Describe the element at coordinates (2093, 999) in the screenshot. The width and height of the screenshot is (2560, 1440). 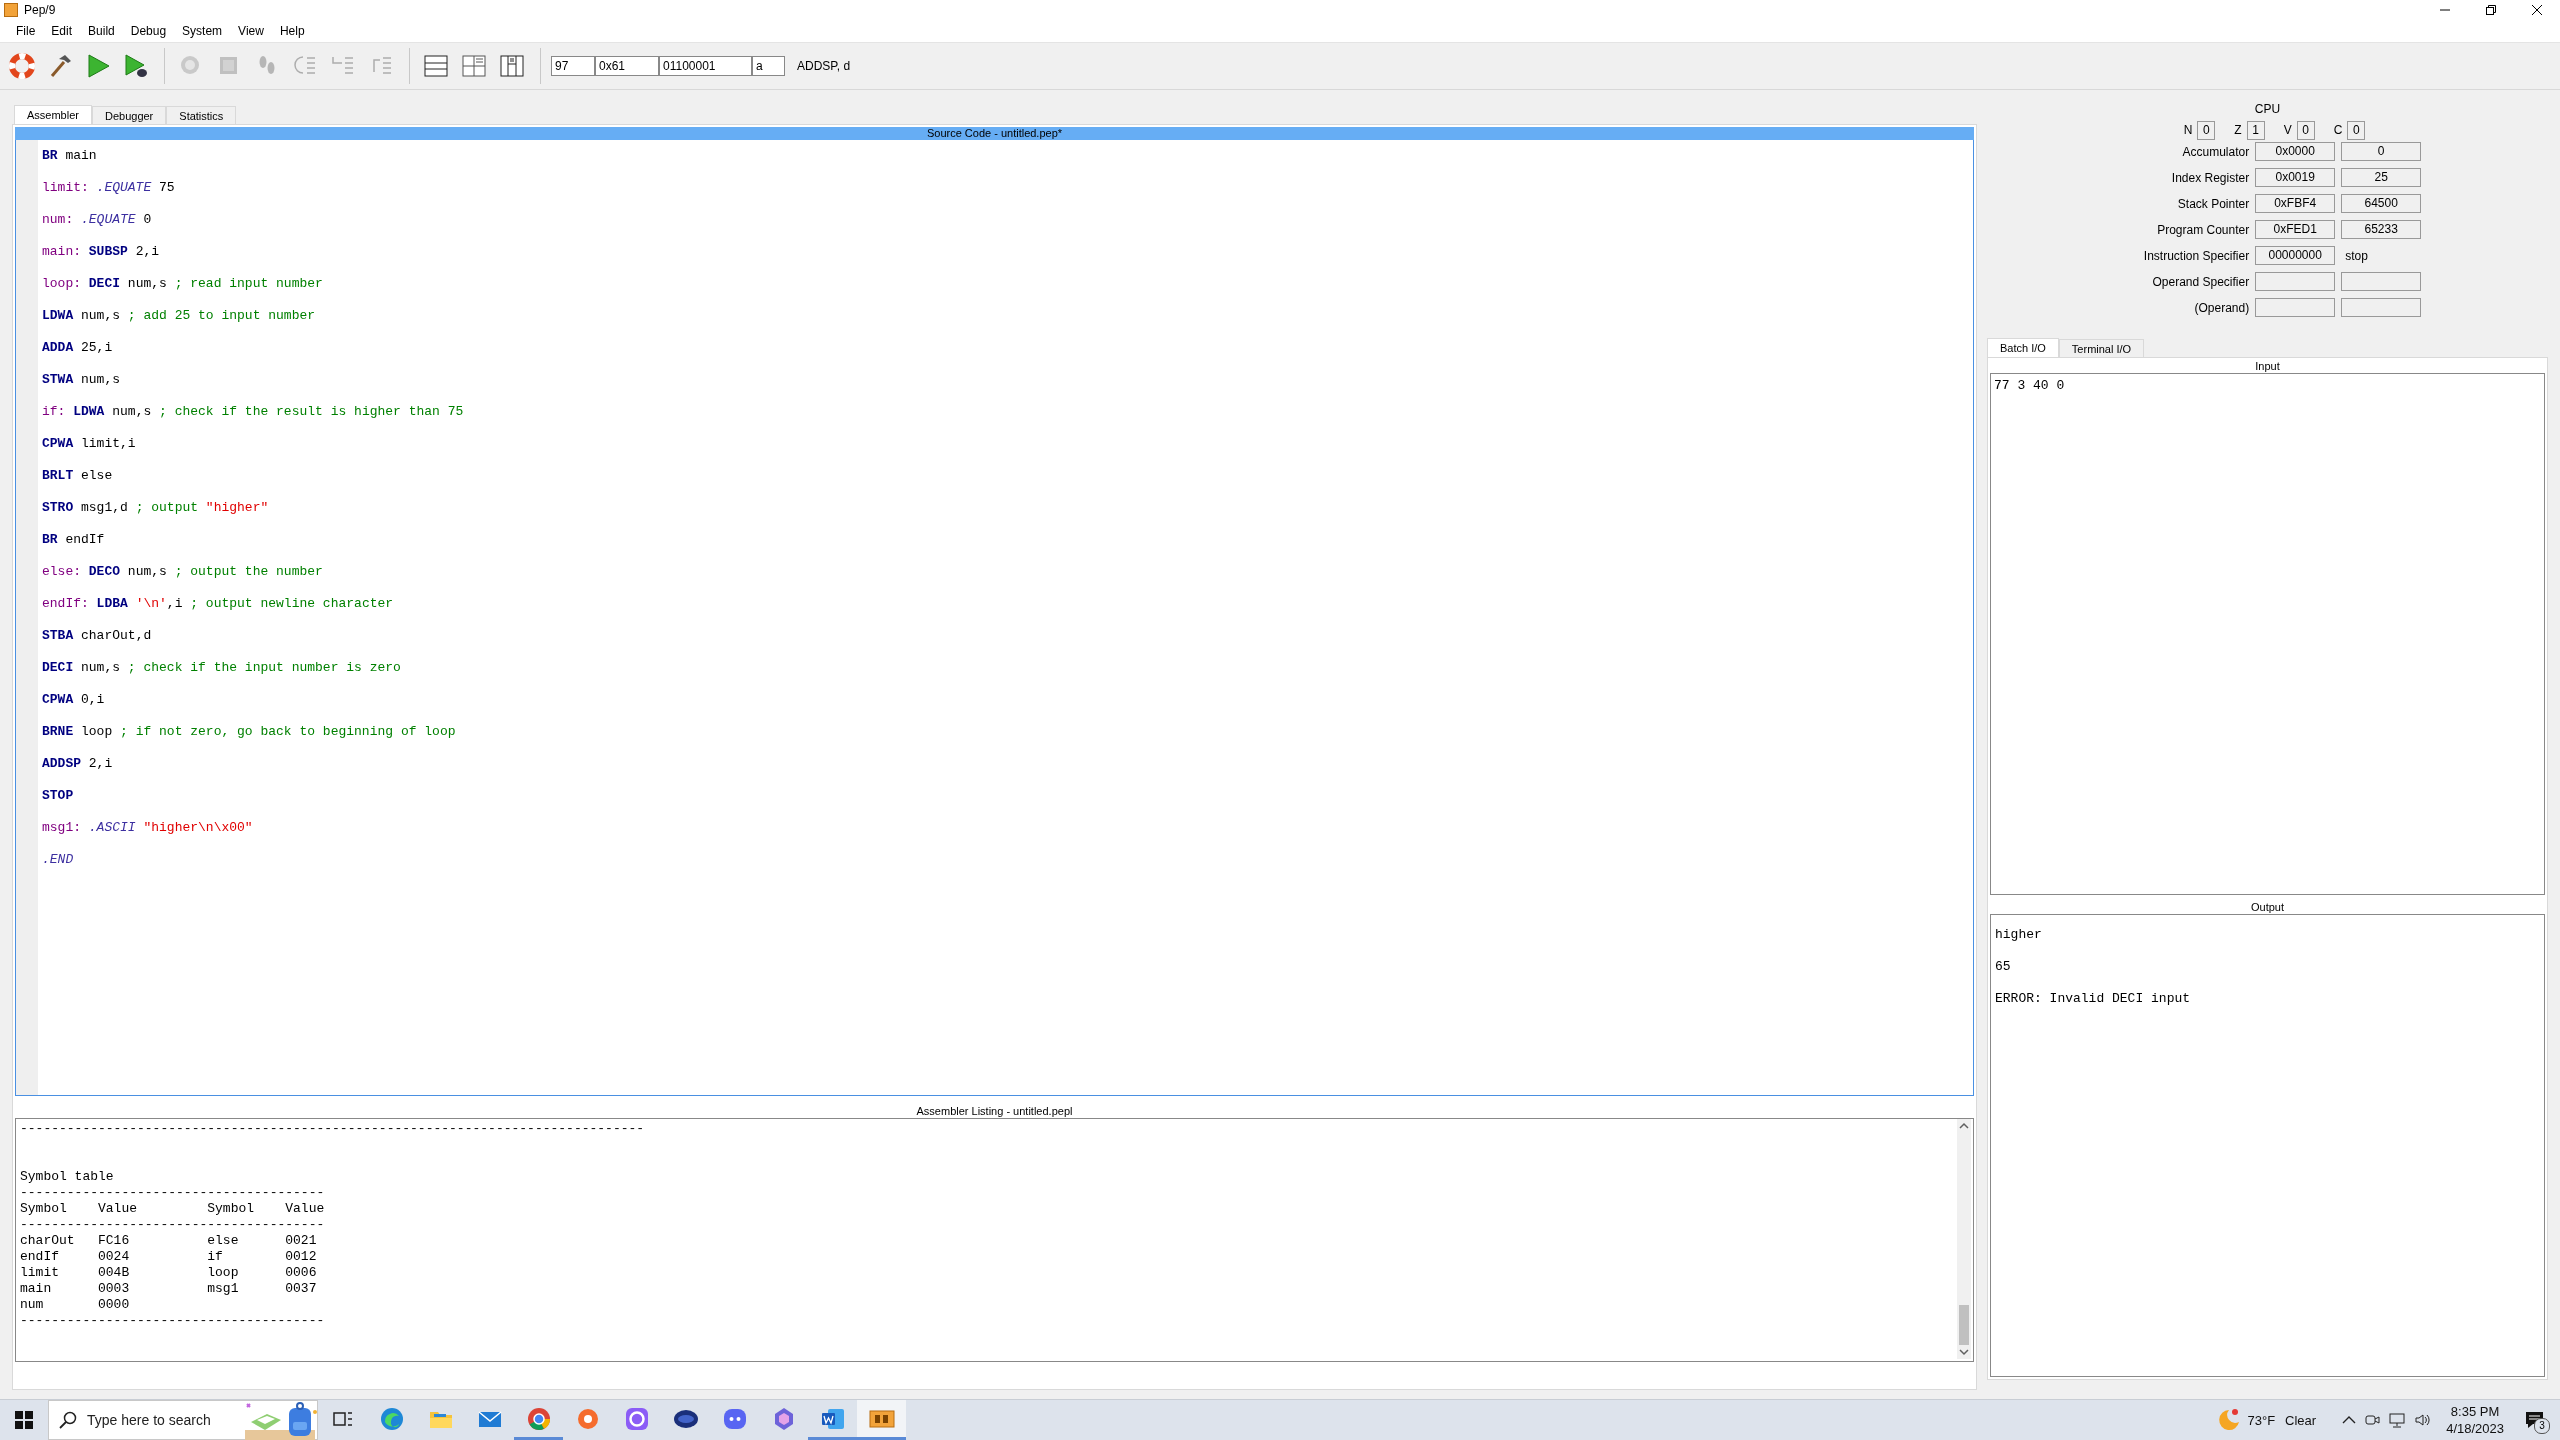
I see `output-line: ERROR: Invalid DECI input` at that location.